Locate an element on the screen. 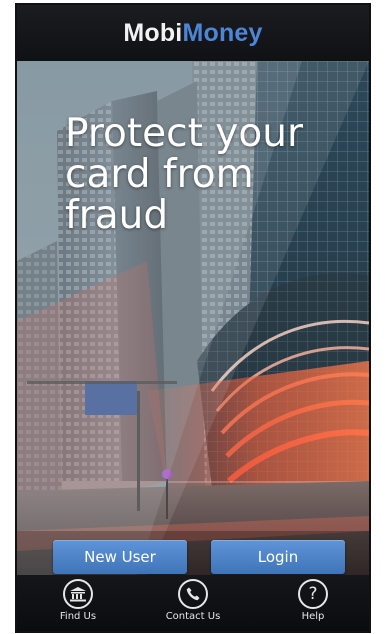 The image size is (386, 634). app-header: MobiMoney is located at coordinates (193, 33).